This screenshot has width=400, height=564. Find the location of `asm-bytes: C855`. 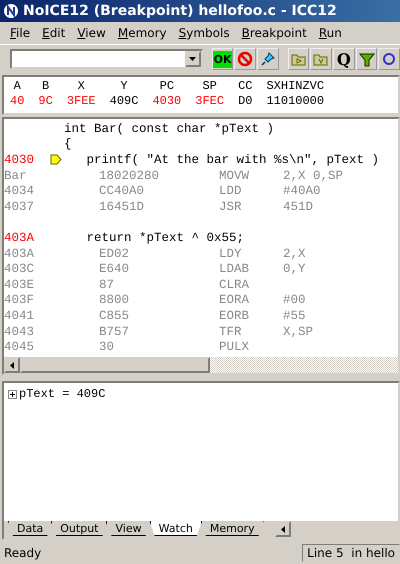

asm-bytes: C855 is located at coordinates (114, 315).